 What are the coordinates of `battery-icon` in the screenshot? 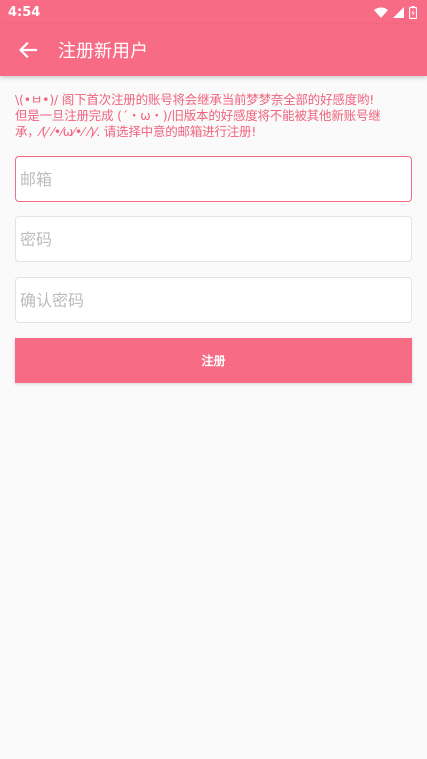 It's located at (413, 12).